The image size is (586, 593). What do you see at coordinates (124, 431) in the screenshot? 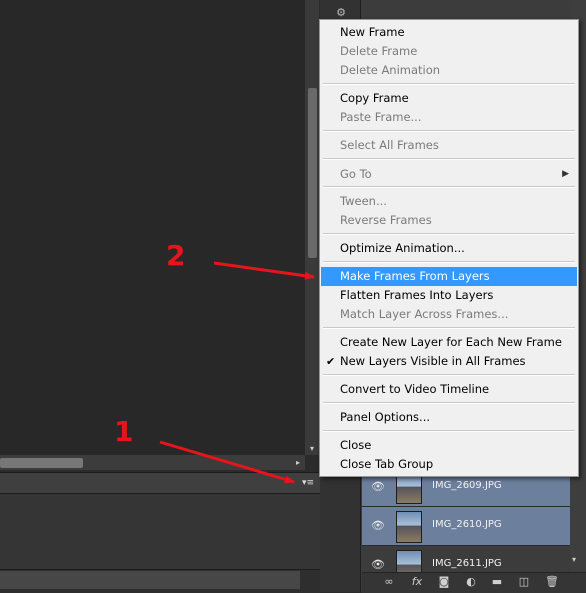
I see `annotation-number-1: 1` at bounding box center [124, 431].